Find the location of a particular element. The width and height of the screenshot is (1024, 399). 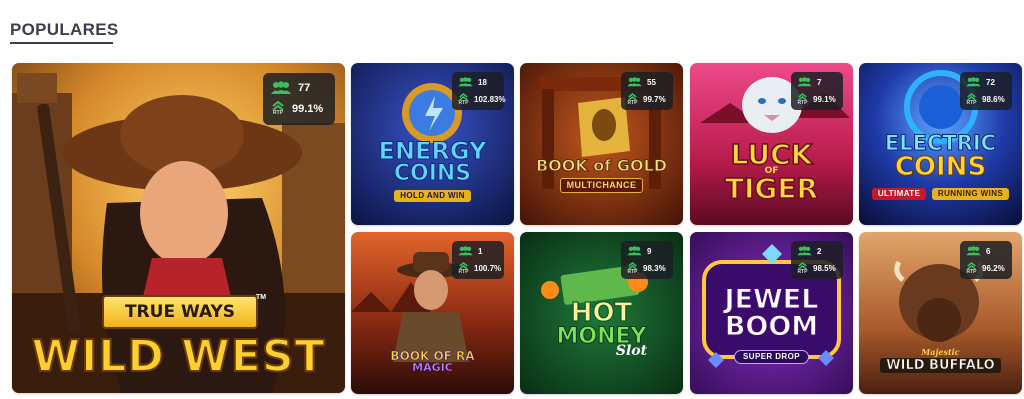

rtp-value: 99.7% is located at coordinates (654, 99).